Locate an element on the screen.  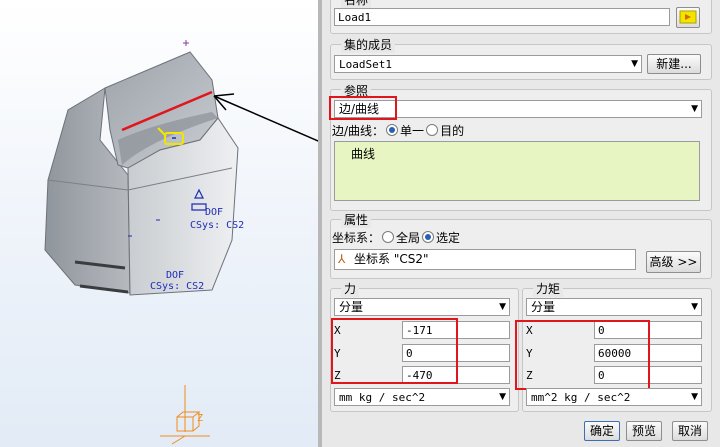
radio-target-label: 目的 is located at coordinates (452, 131).